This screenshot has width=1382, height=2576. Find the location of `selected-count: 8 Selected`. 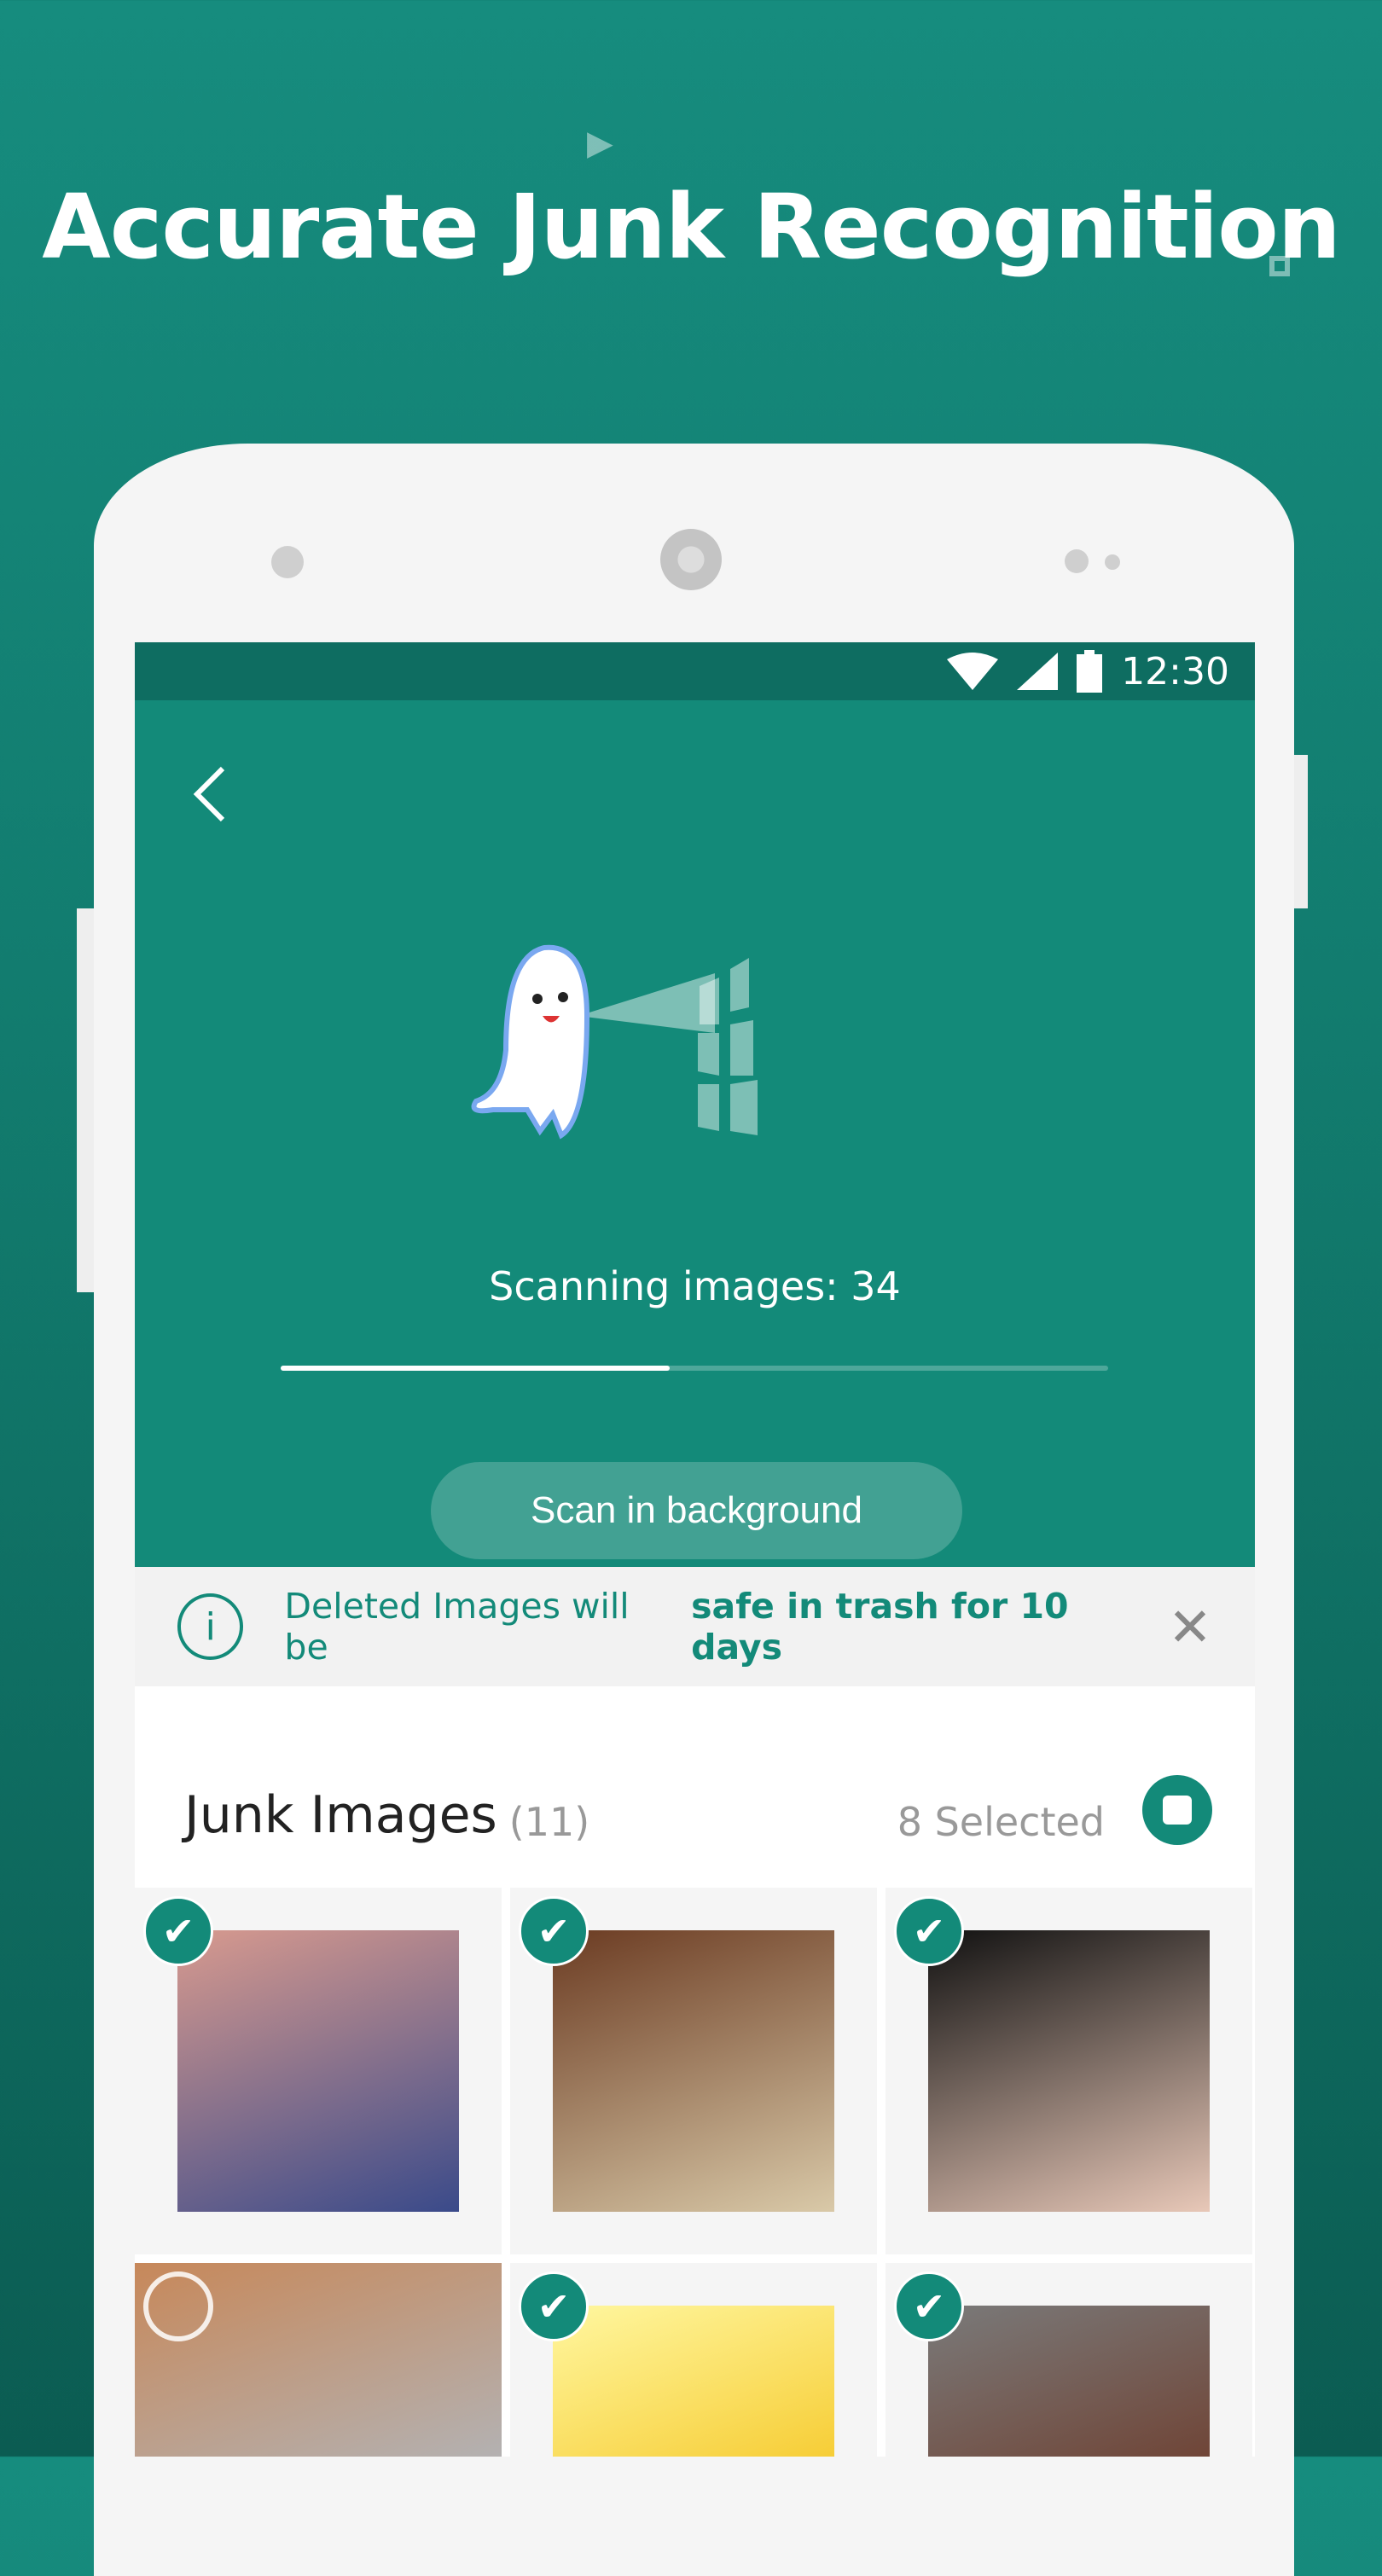

selected-count: 8 Selected is located at coordinates (1001, 1822).